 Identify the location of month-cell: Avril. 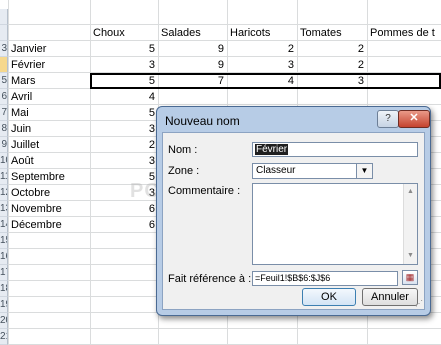
(49, 97).